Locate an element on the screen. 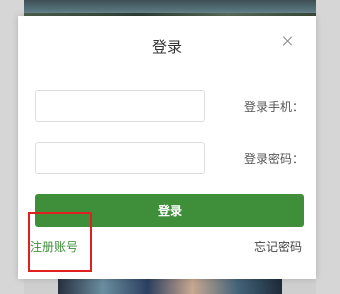  phone-input is located at coordinates (120, 106).